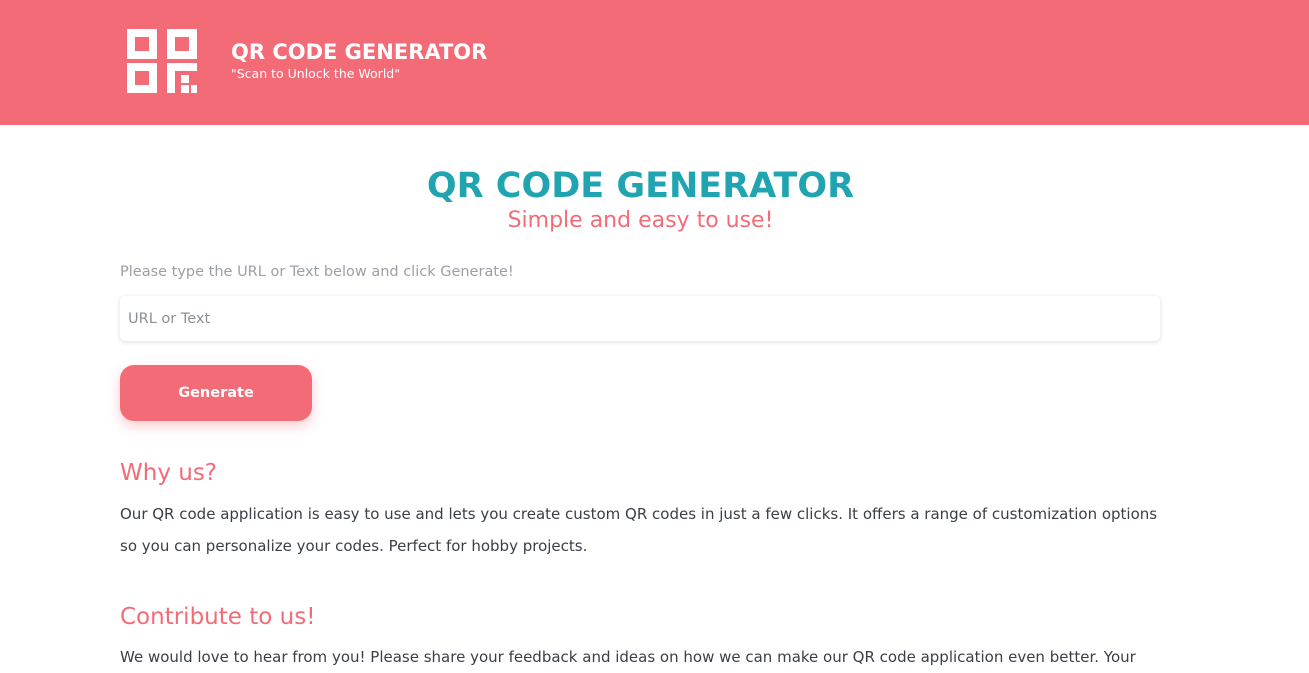 The image size is (1309, 673). What do you see at coordinates (359, 52) in the screenshot?
I see `brand-title: QR CODE GENERATOR` at bounding box center [359, 52].